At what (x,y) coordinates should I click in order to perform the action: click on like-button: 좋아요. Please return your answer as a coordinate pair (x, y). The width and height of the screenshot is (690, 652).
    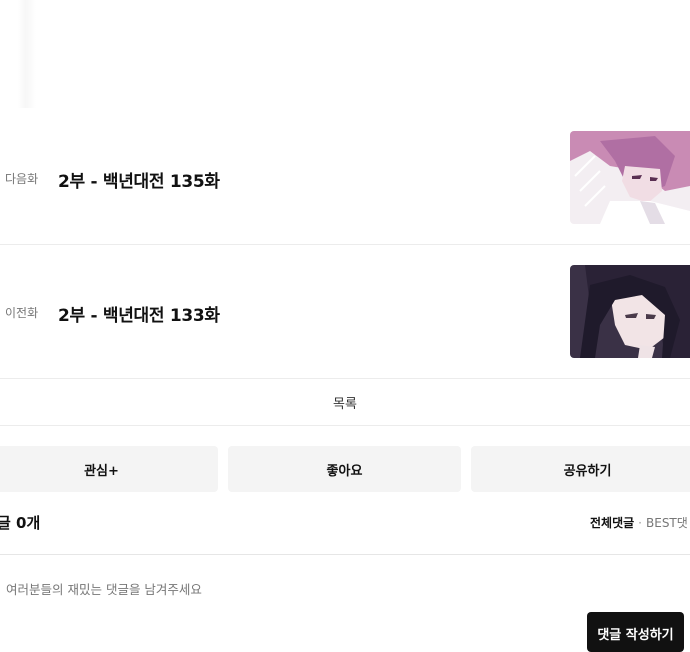
    Looking at the image, I should click on (344, 469).